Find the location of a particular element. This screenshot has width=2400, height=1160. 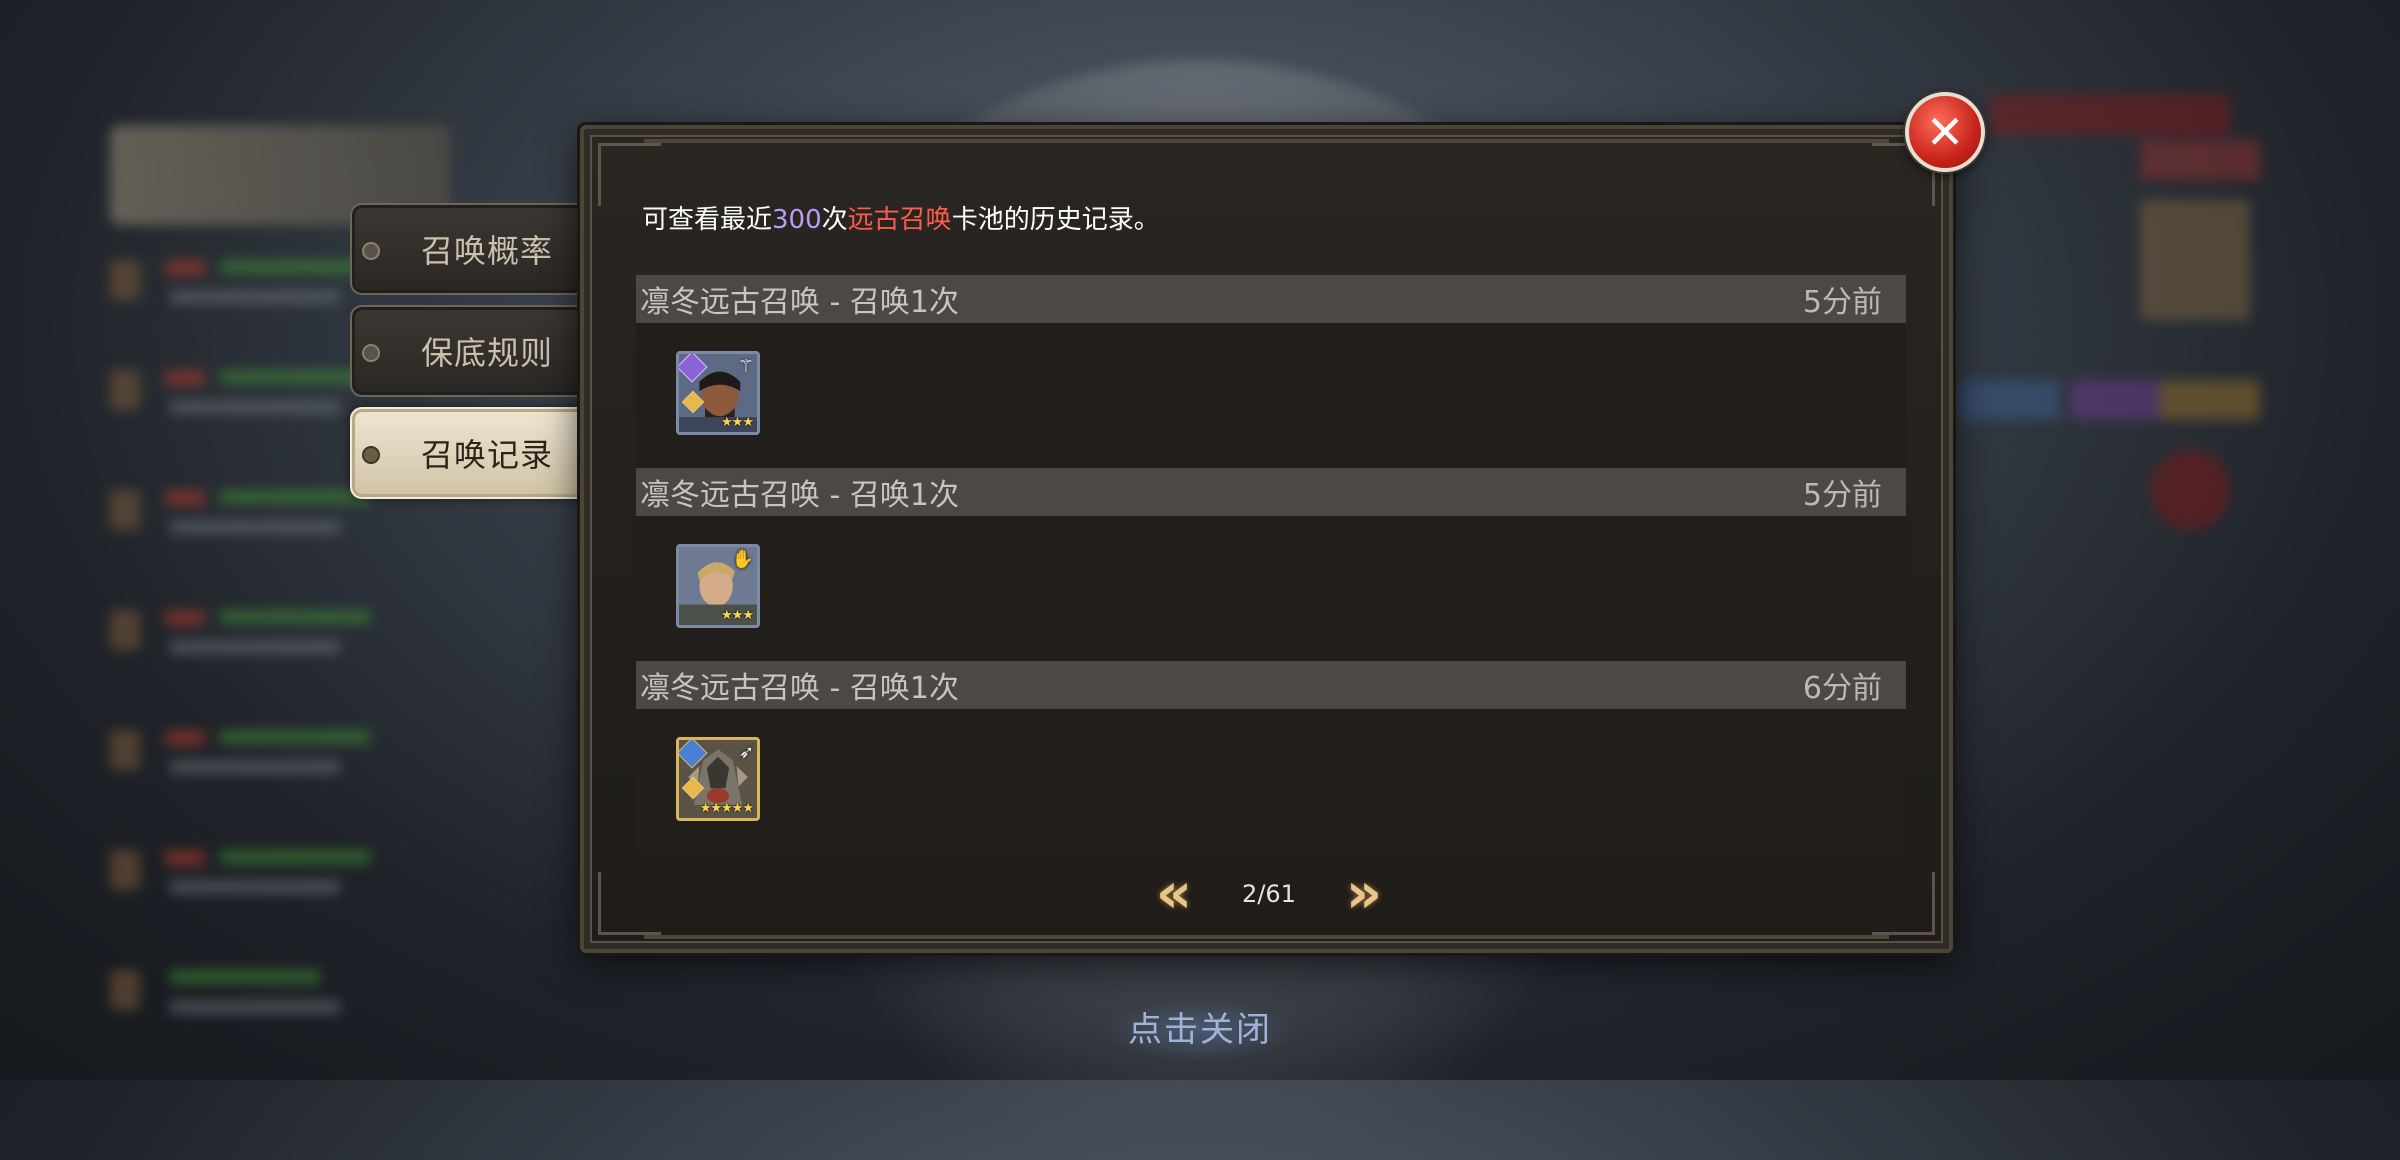

tab-summon-history: 召唤记录 is located at coordinates (472, 453).